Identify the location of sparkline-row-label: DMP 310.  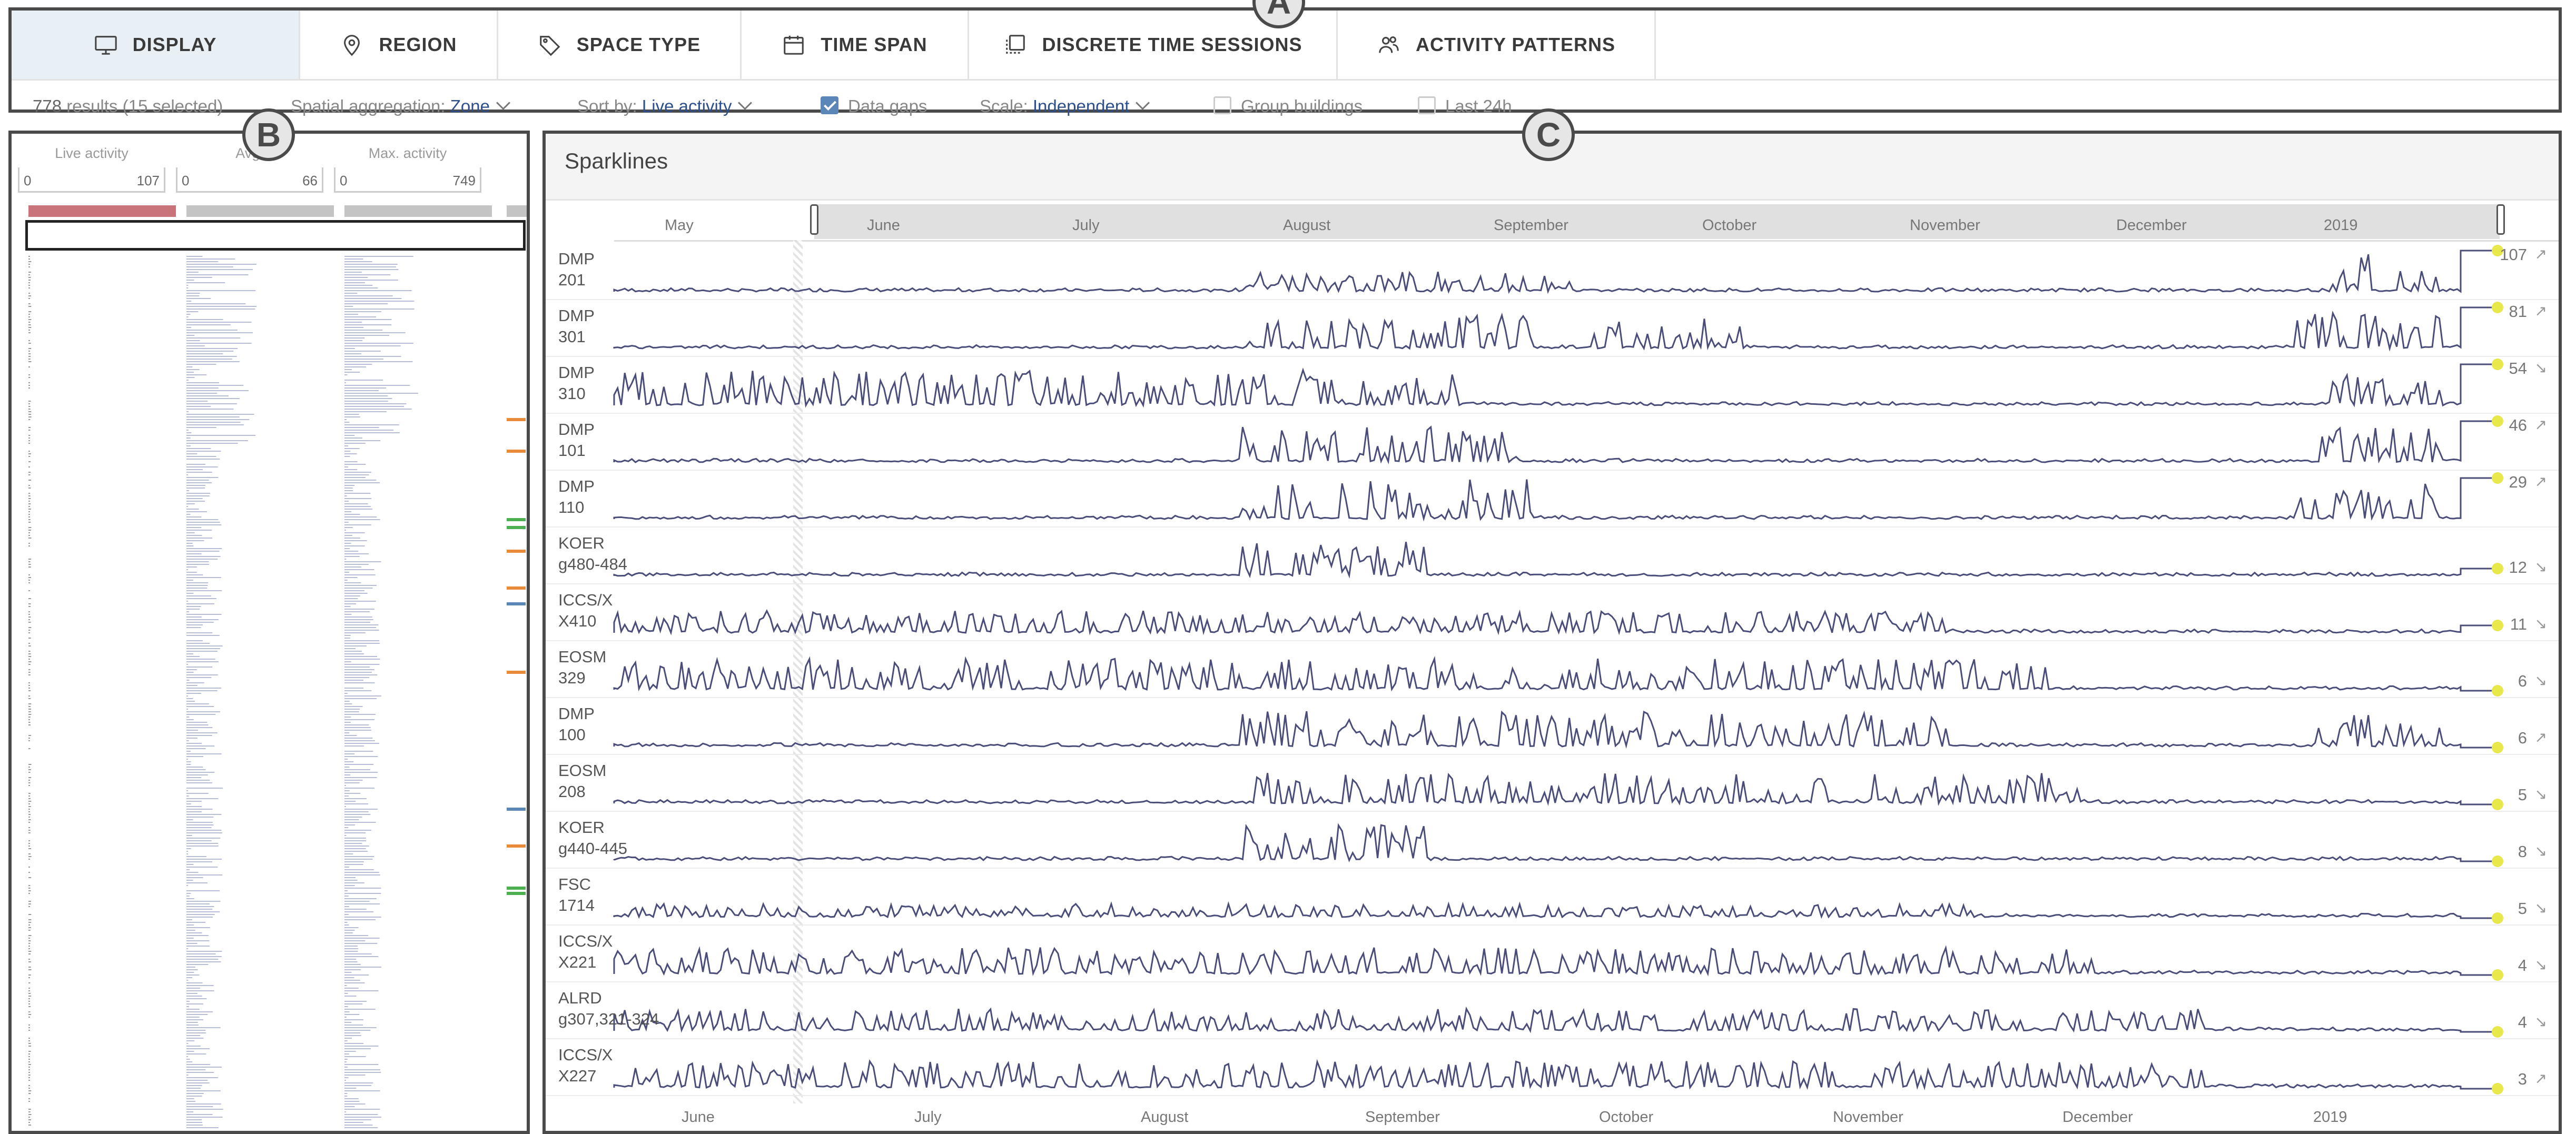
(576, 383).